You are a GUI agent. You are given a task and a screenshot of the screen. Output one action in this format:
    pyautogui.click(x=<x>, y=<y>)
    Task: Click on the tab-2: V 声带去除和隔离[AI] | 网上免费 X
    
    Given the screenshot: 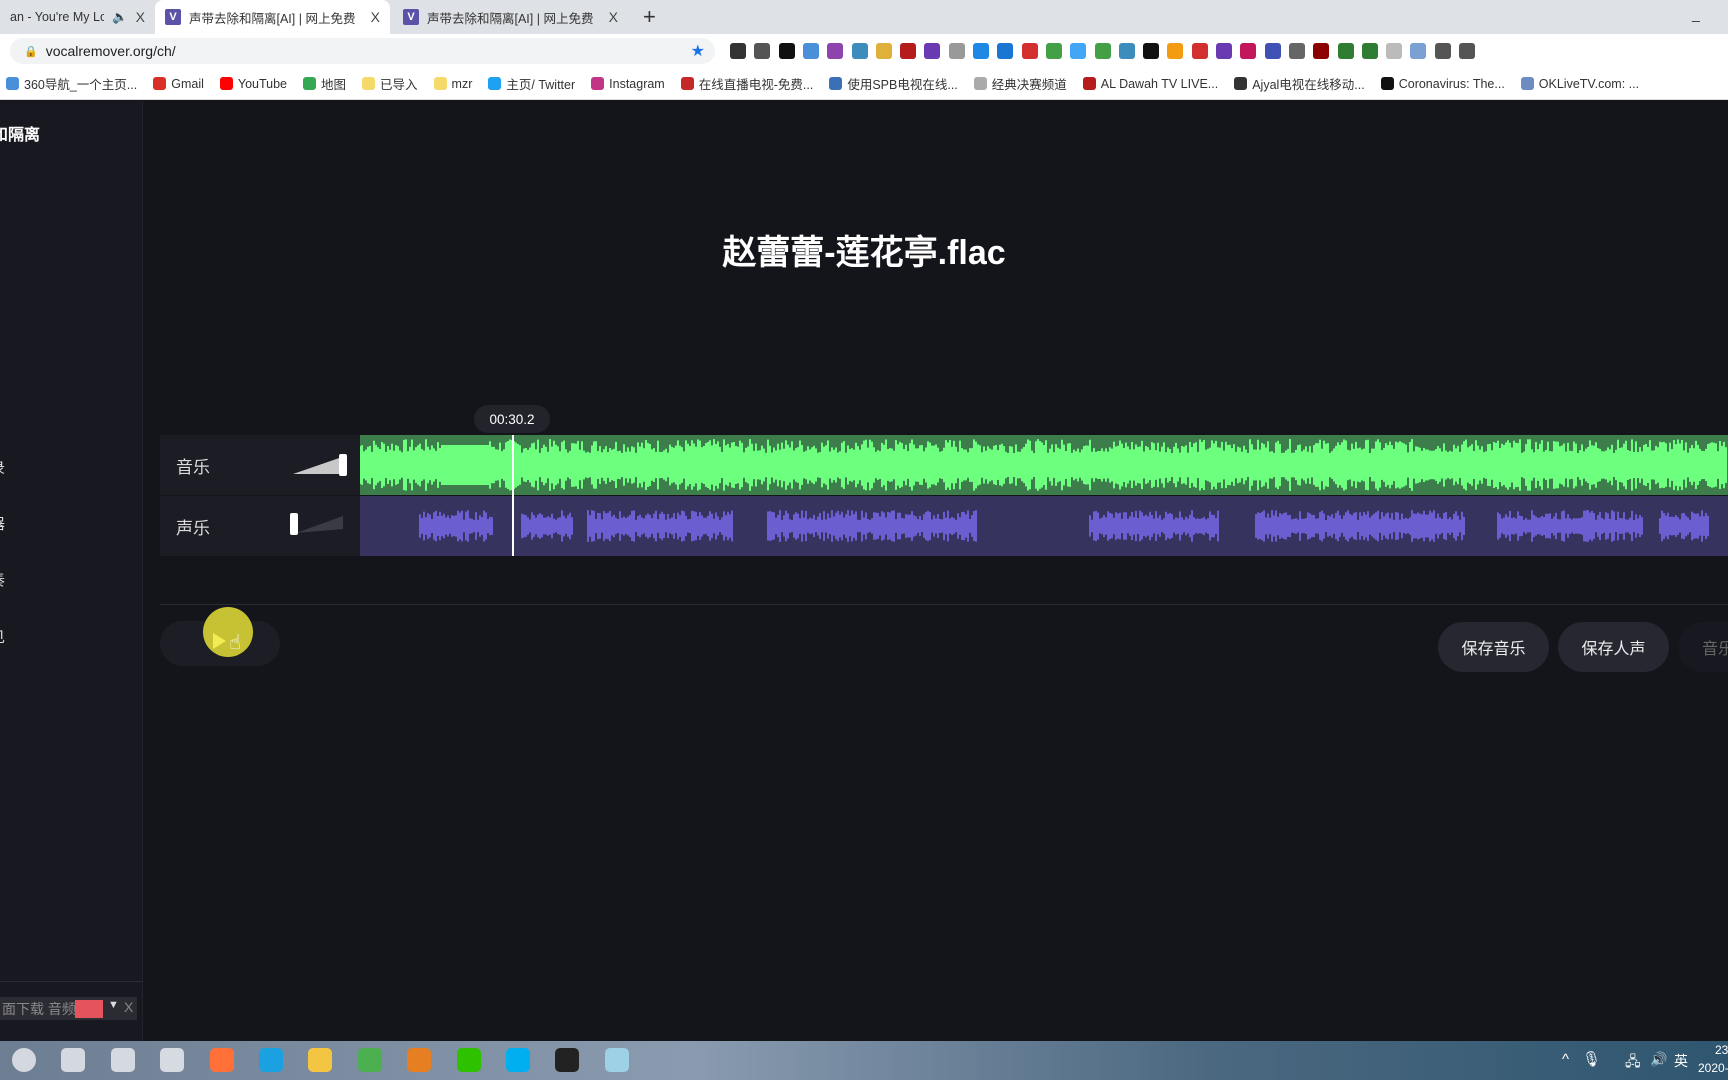 What is the action you would take?
    pyautogui.click(x=272, y=17)
    